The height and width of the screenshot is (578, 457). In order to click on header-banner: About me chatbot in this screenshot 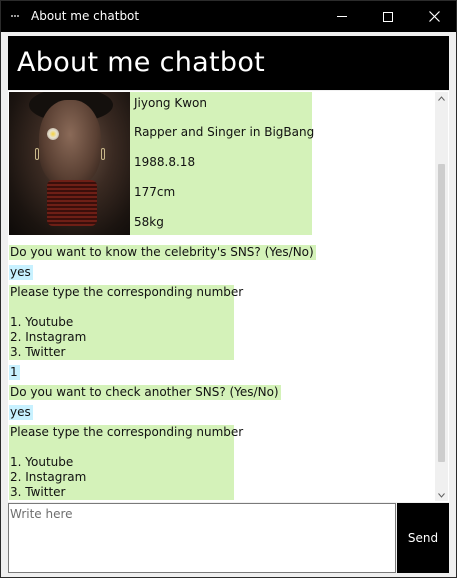, I will do `click(228, 63)`.